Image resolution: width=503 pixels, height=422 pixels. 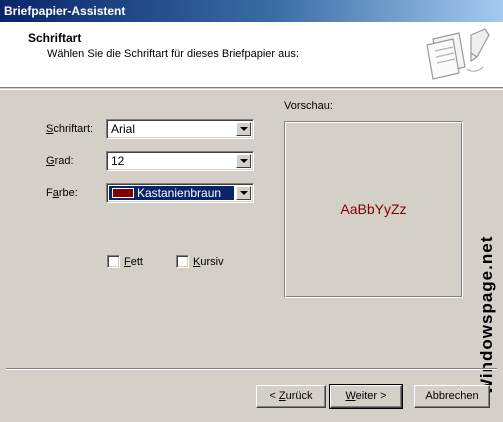 I want to click on color-label: Farbe:, so click(x=62, y=193).